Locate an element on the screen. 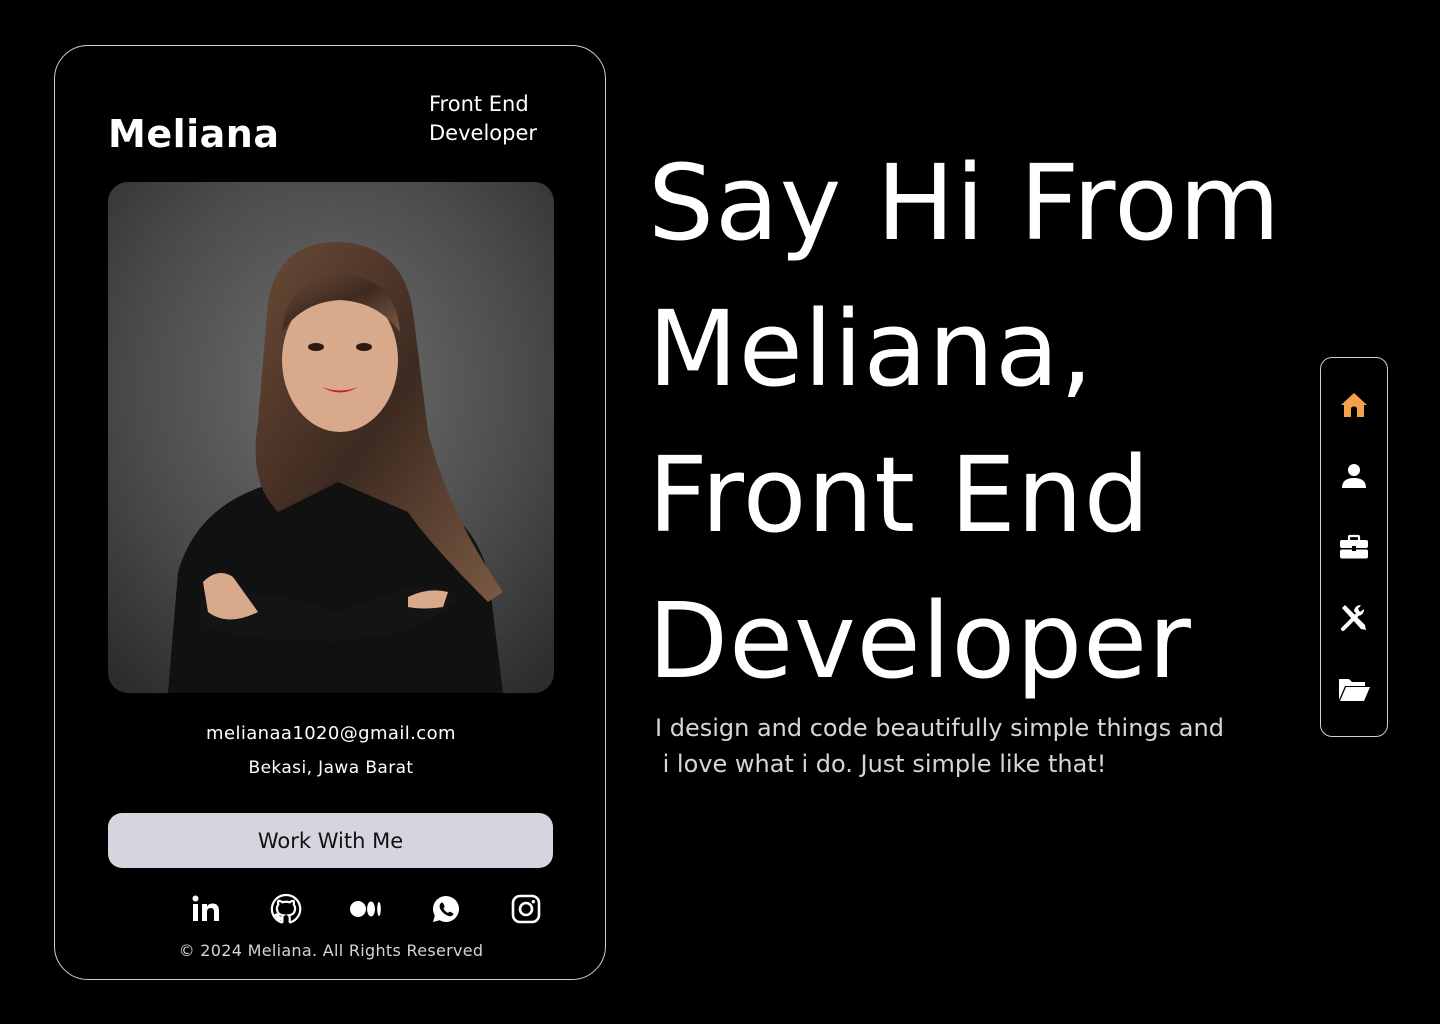 The width and height of the screenshot is (1440, 1024). nav-item-skills is located at coordinates (1354, 618).